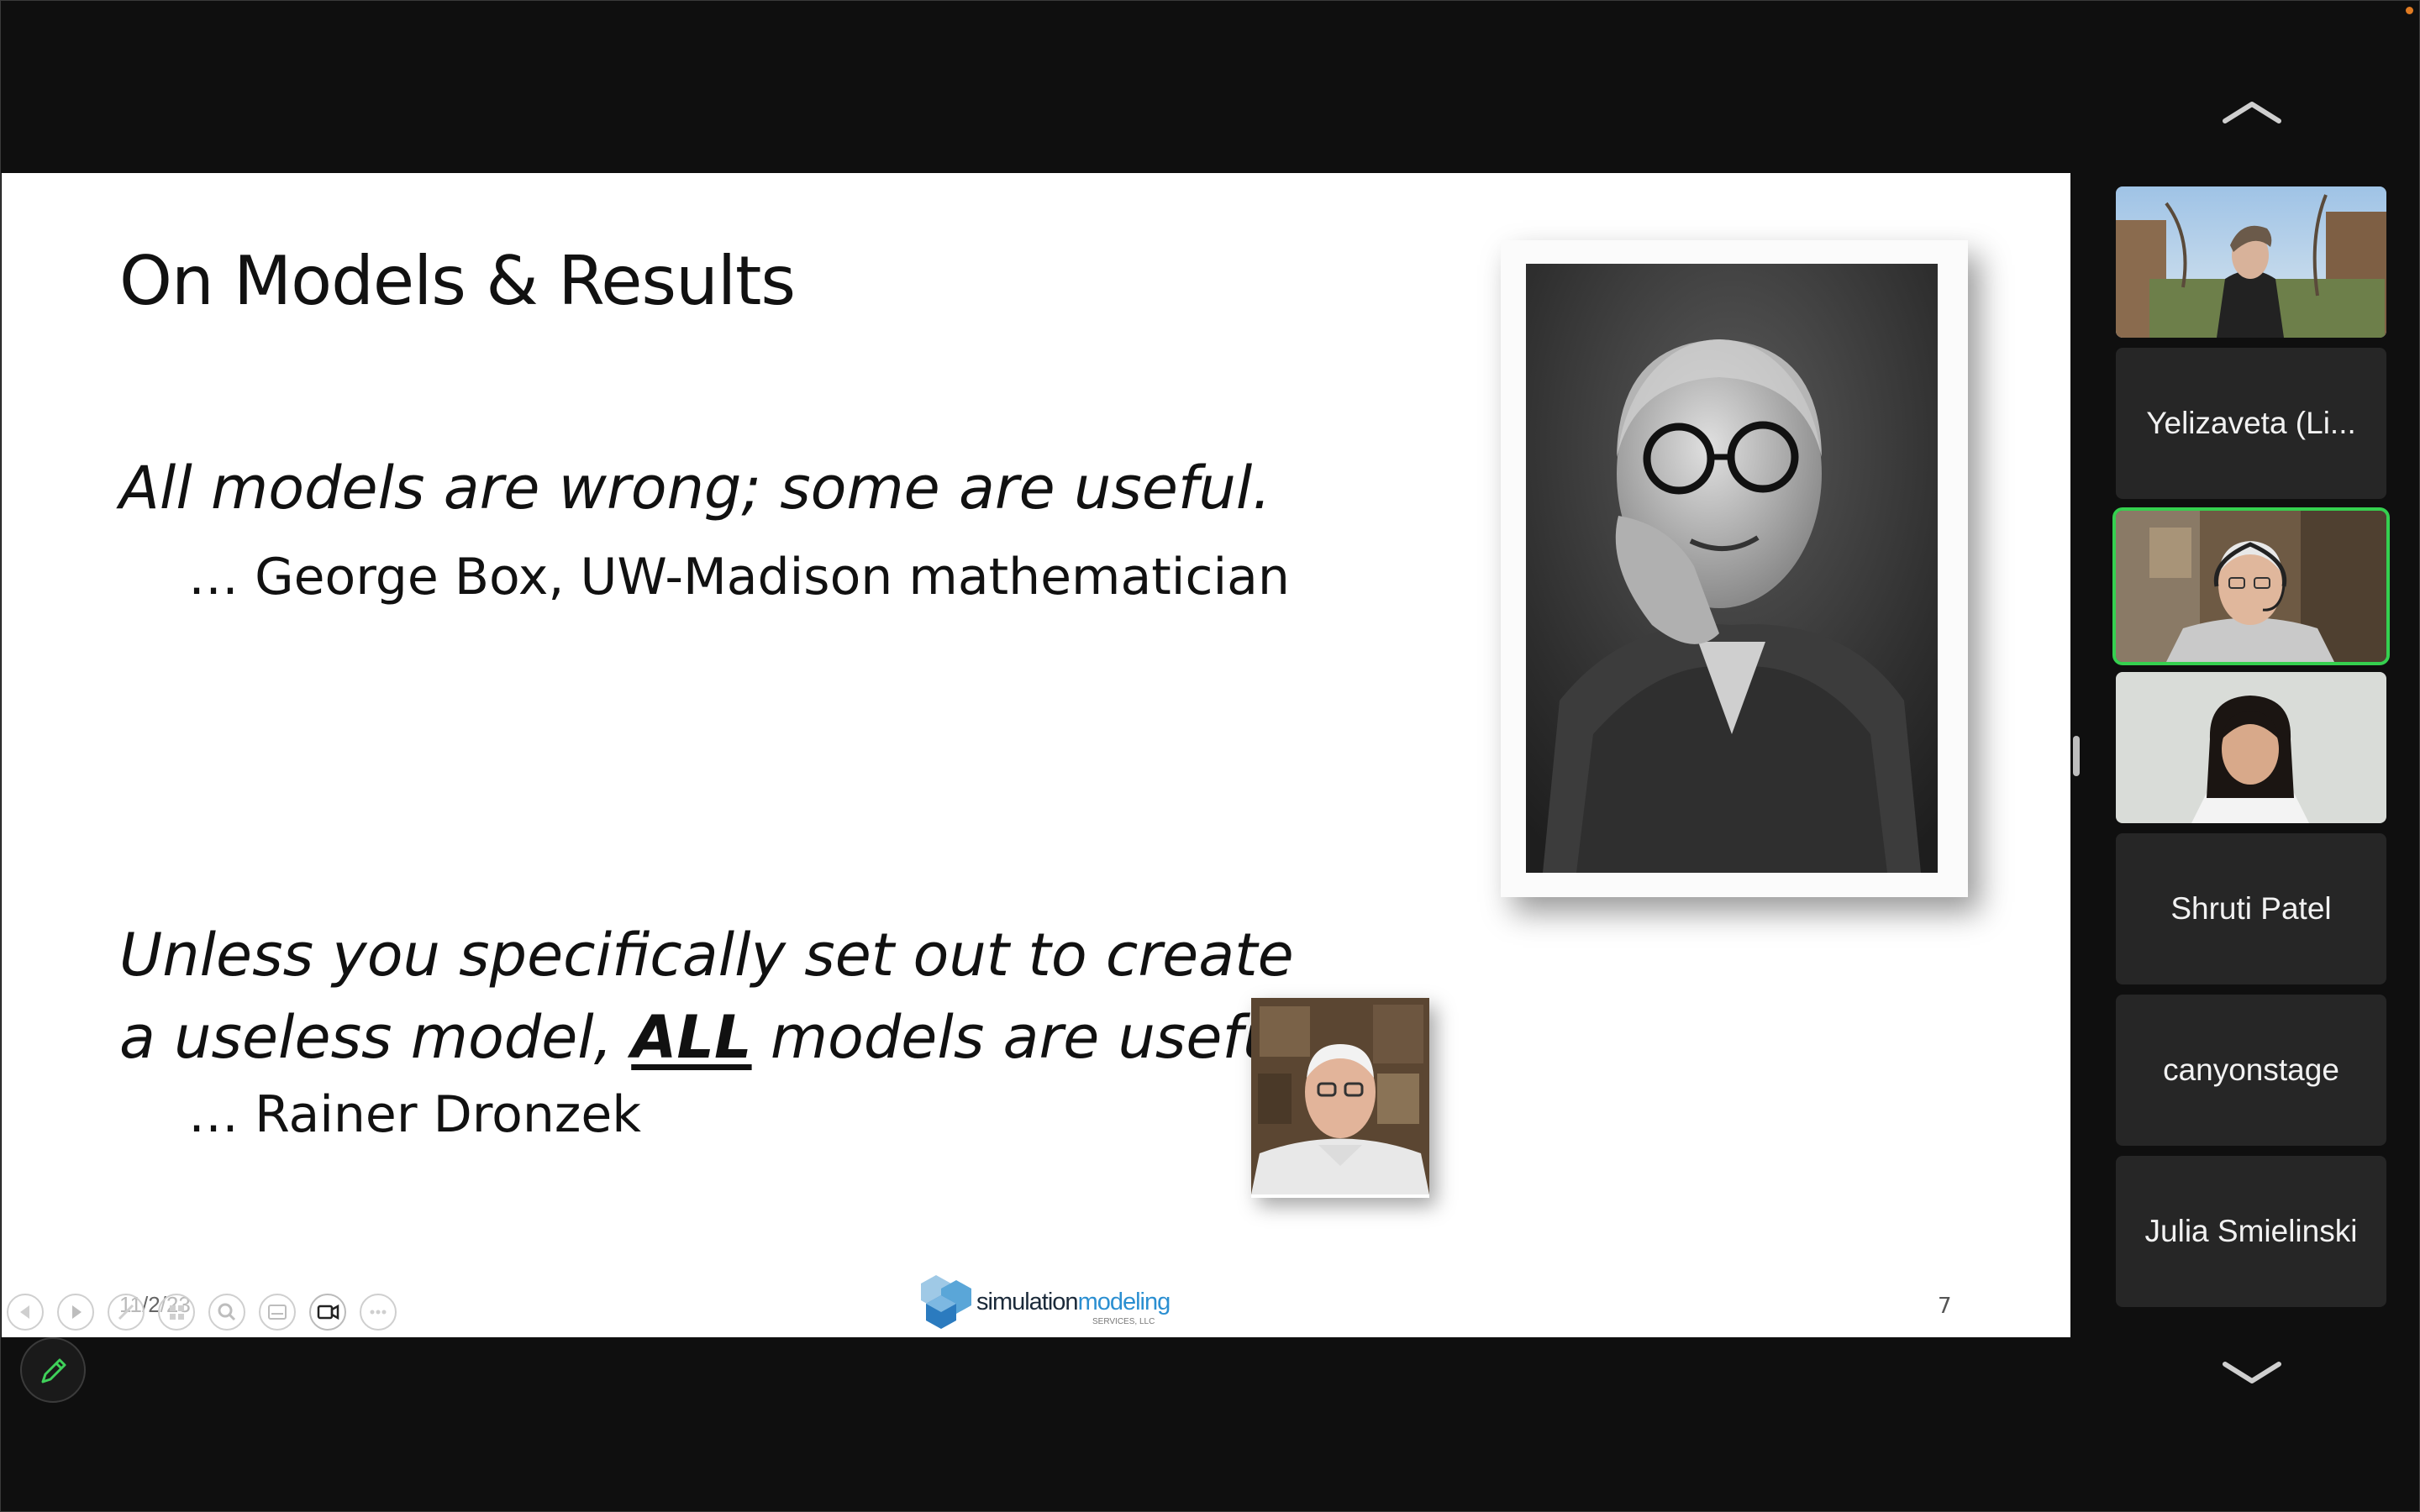  Describe the element at coordinates (739, 577) in the screenshot. I see `quote-box-attribution: … George Box, UW-Madison mathematician` at that location.